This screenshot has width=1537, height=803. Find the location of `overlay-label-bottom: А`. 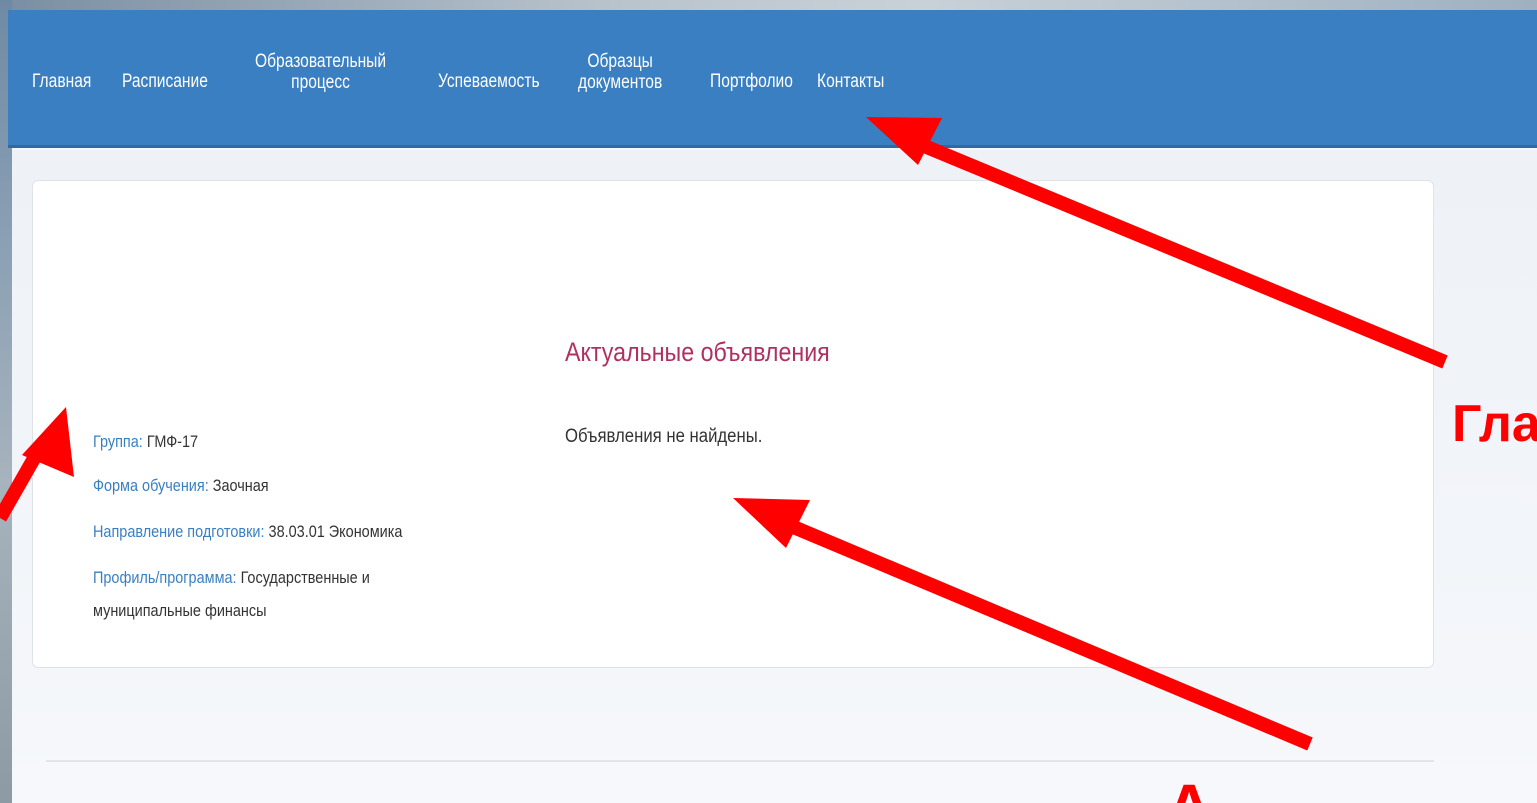

overlay-label-bottom: А is located at coordinates (1189, 789).